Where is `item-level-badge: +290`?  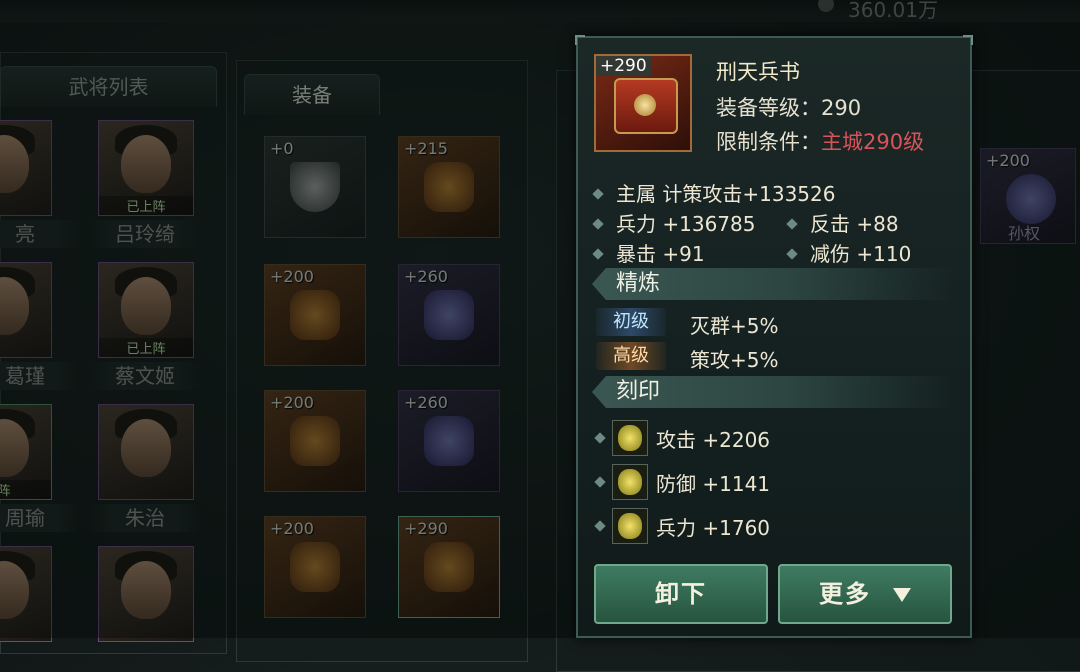 item-level-badge: +290 is located at coordinates (623, 66).